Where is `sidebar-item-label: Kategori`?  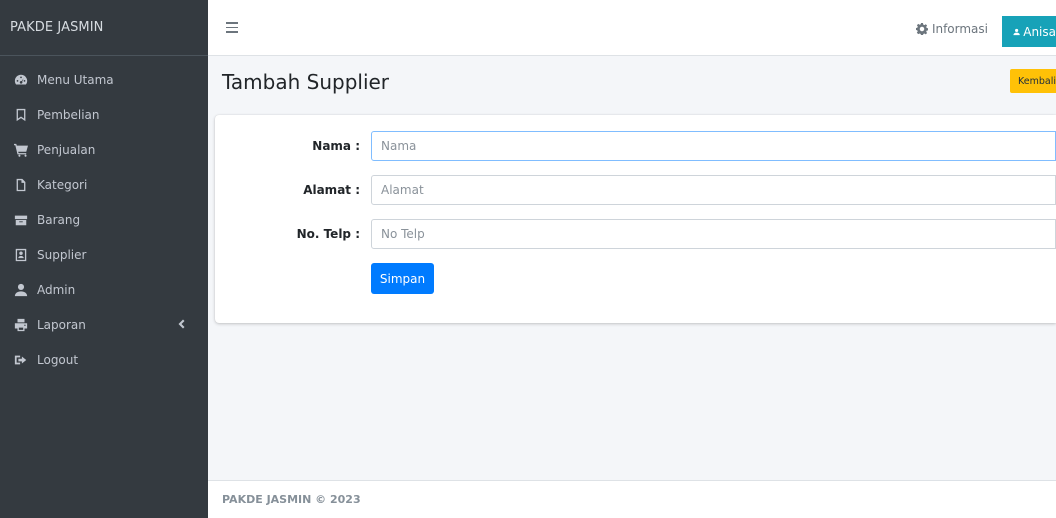 sidebar-item-label: Kategori is located at coordinates (62, 184).